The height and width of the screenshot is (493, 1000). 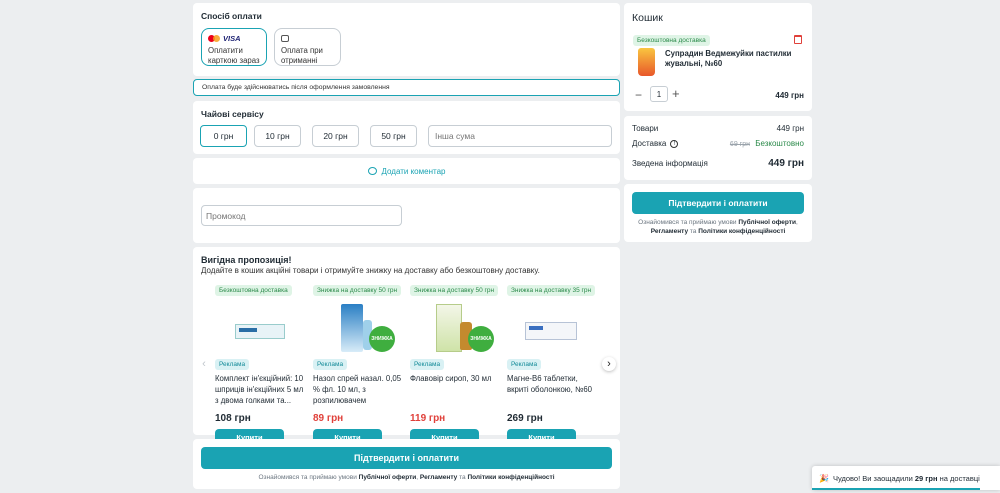 What do you see at coordinates (308, 477) in the screenshot?
I see `terms-prefix: Ознайомився та приймаю умови` at bounding box center [308, 477].